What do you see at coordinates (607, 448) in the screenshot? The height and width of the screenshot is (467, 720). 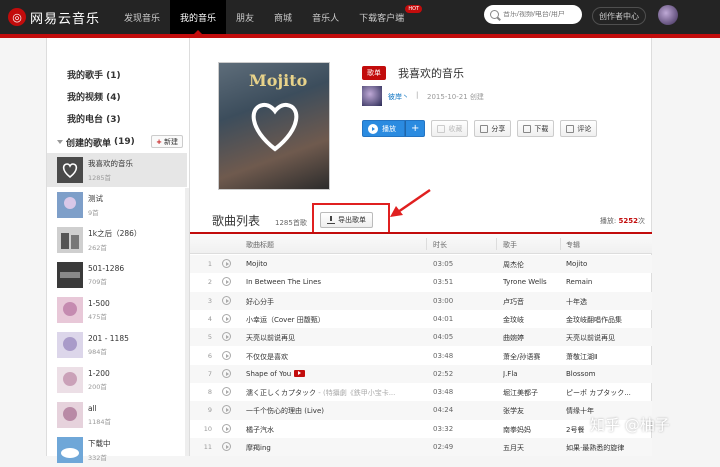 I see `song-album: 如果·最熟悉的旋律` at bounding box center [607, 448].